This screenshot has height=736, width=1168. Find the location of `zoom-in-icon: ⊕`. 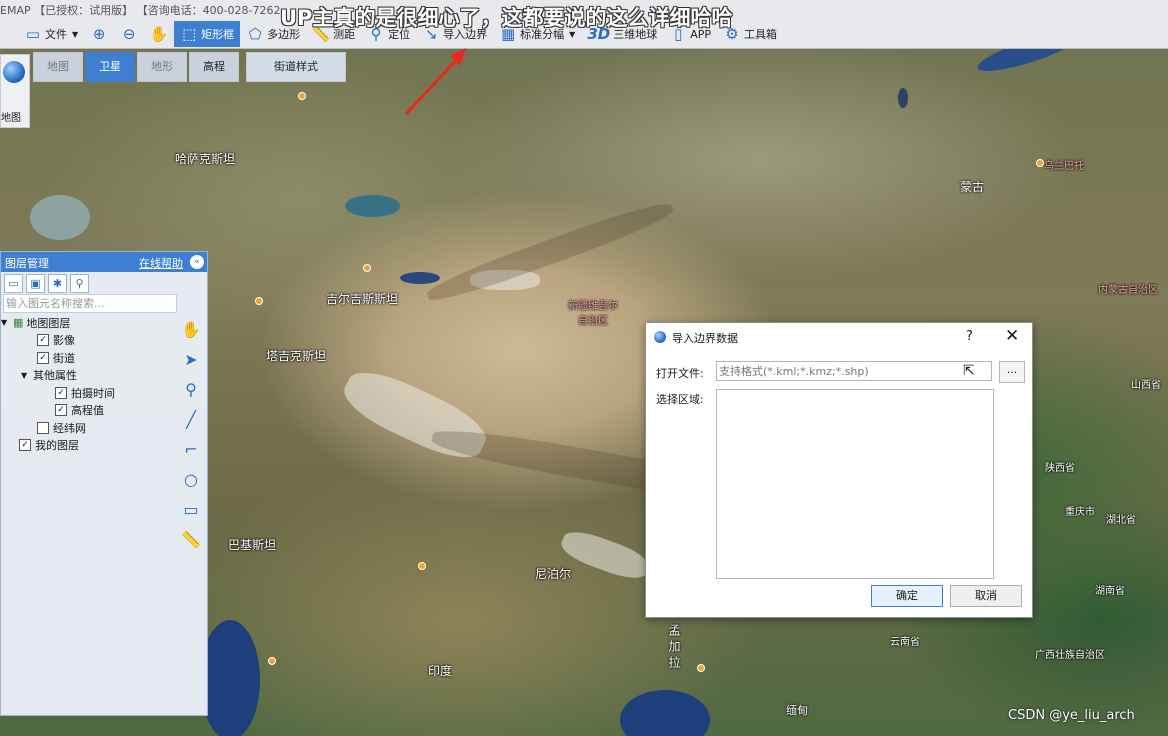

zoom-in-icon: ⊕ is located at coordinates (99, 34).